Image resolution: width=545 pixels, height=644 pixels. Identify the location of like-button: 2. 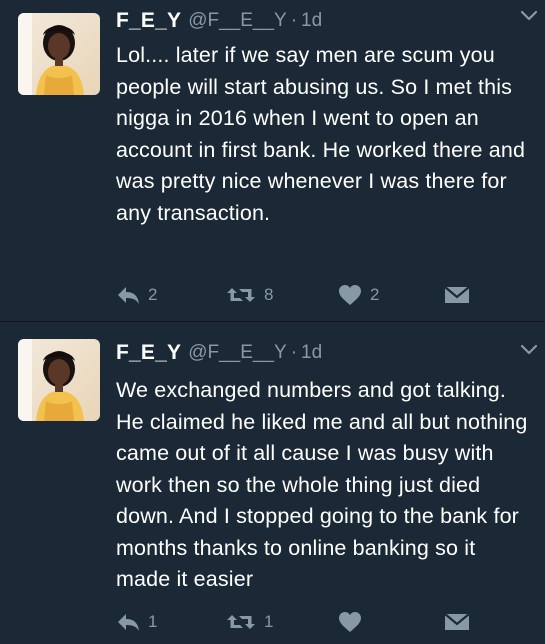
(358, 295).